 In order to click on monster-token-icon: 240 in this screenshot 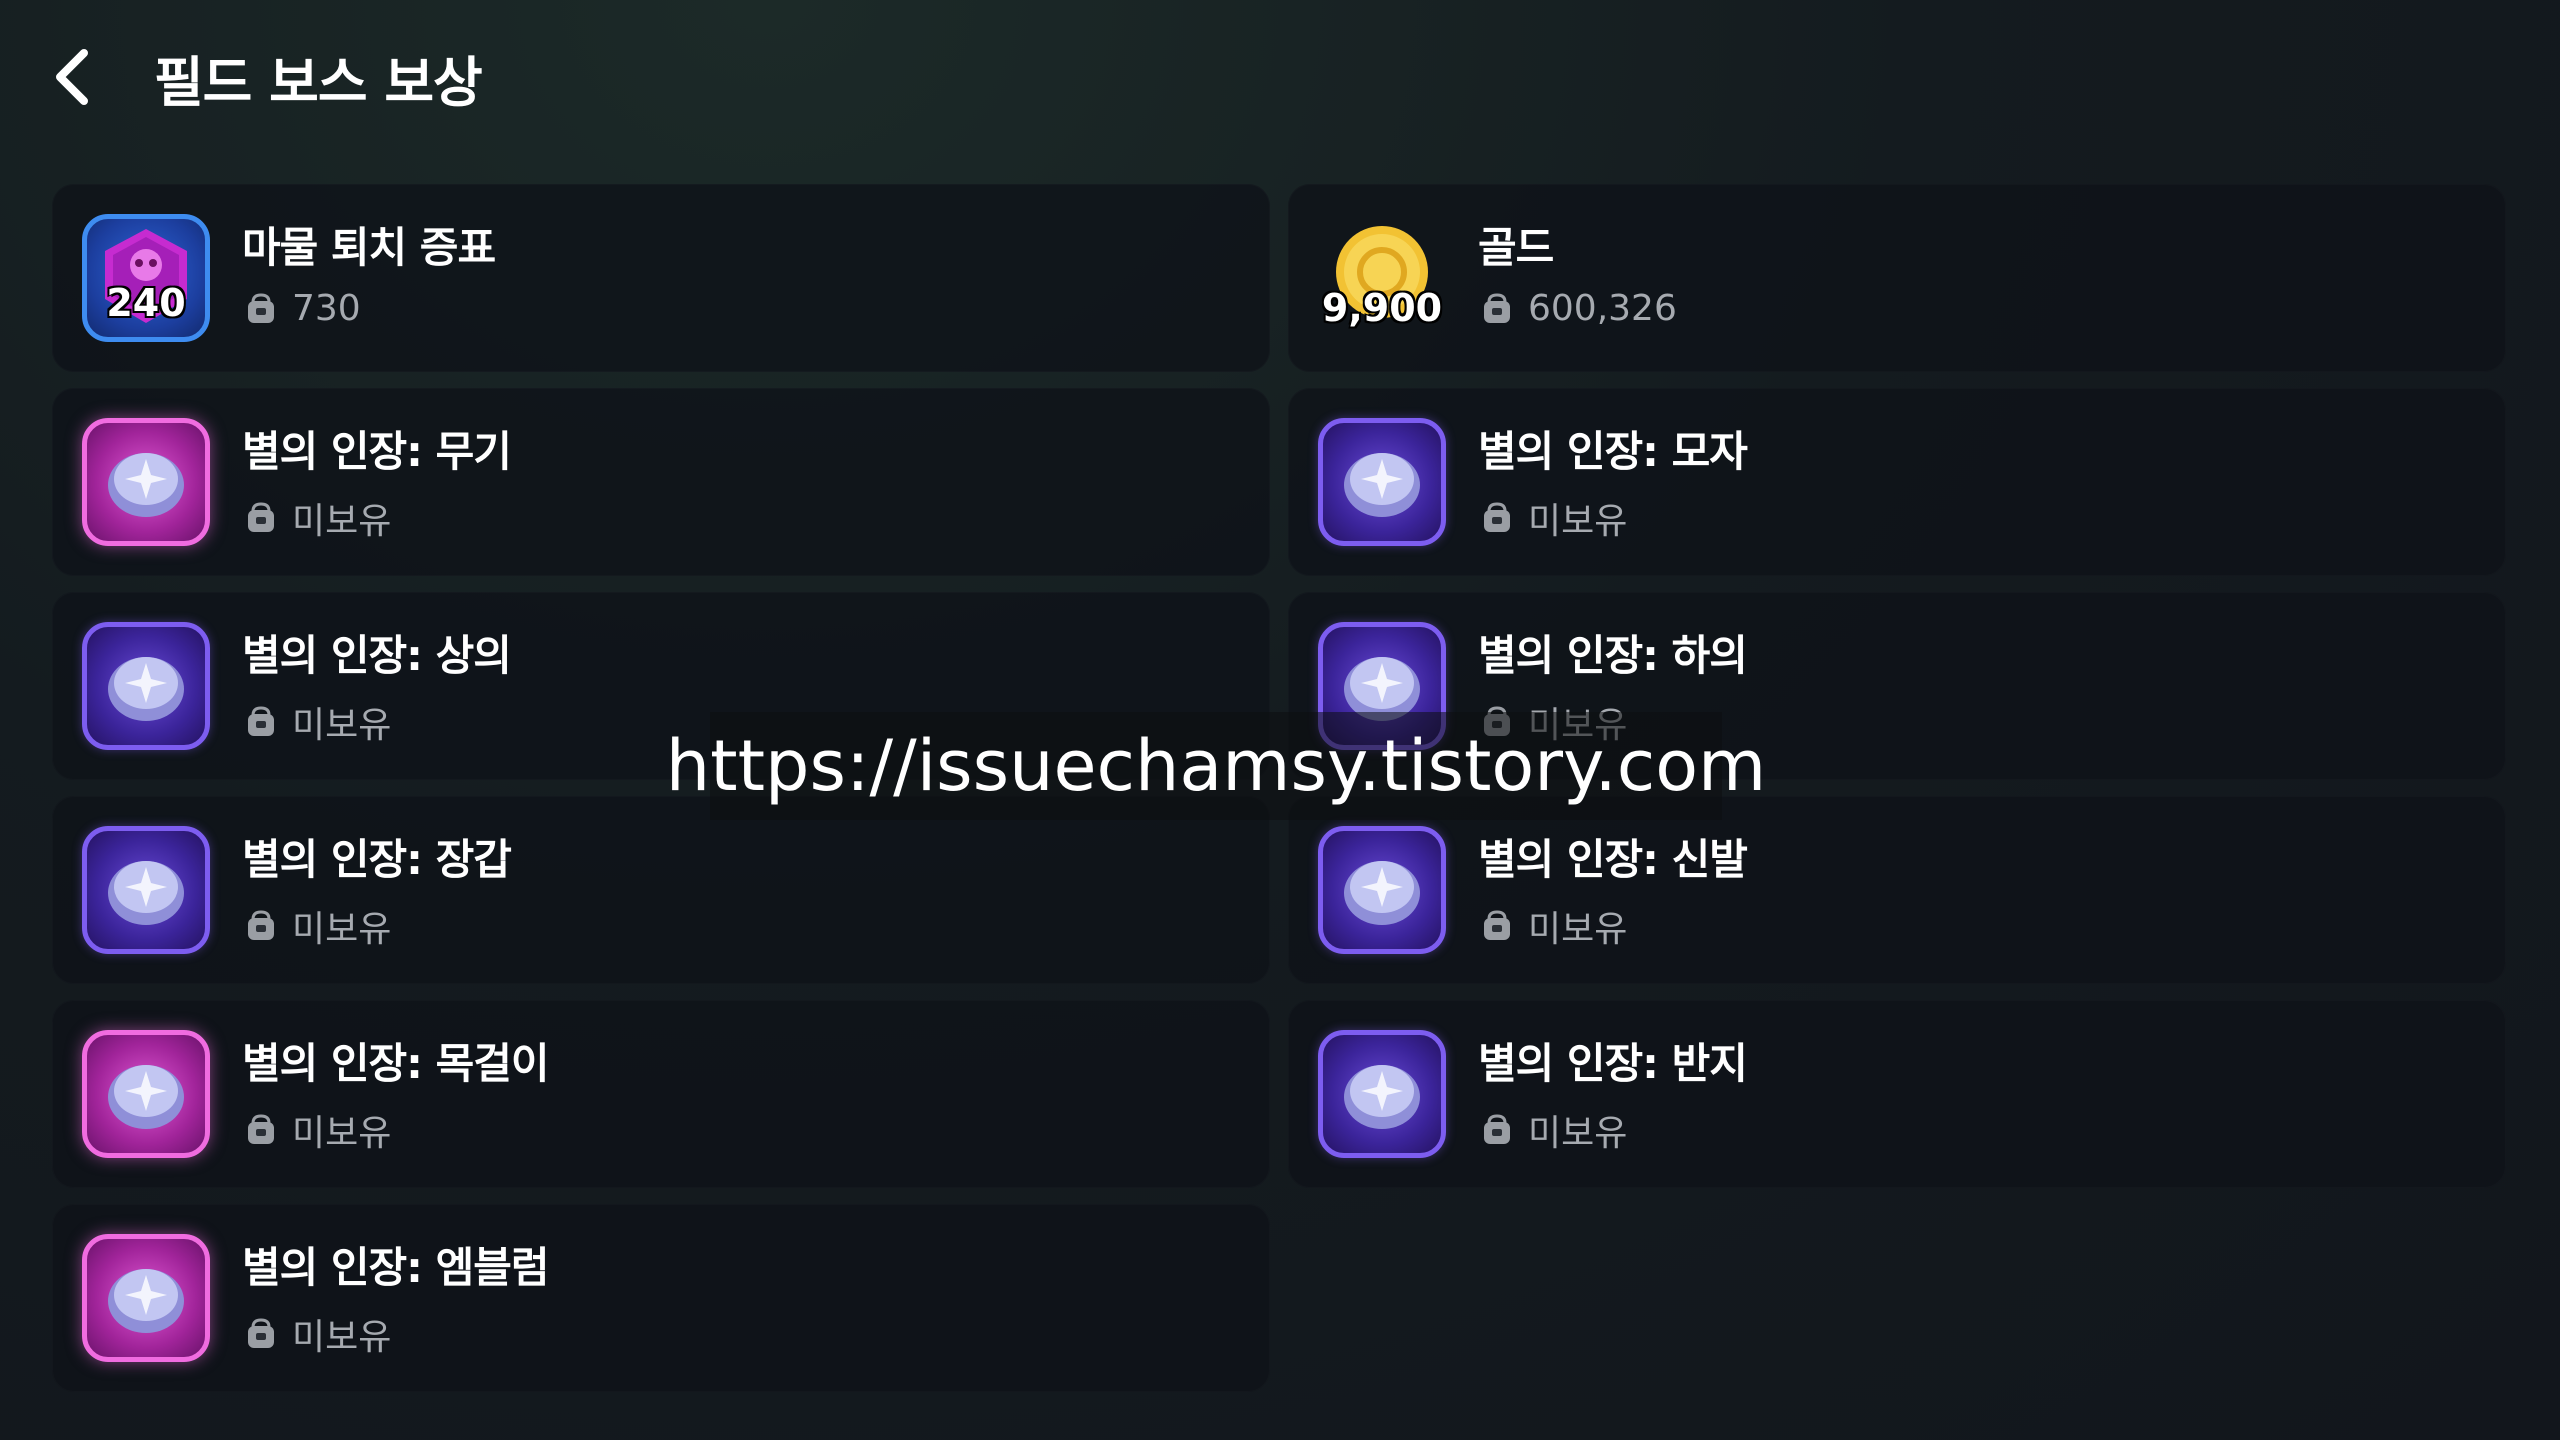, I will do `click(146, 278)`.